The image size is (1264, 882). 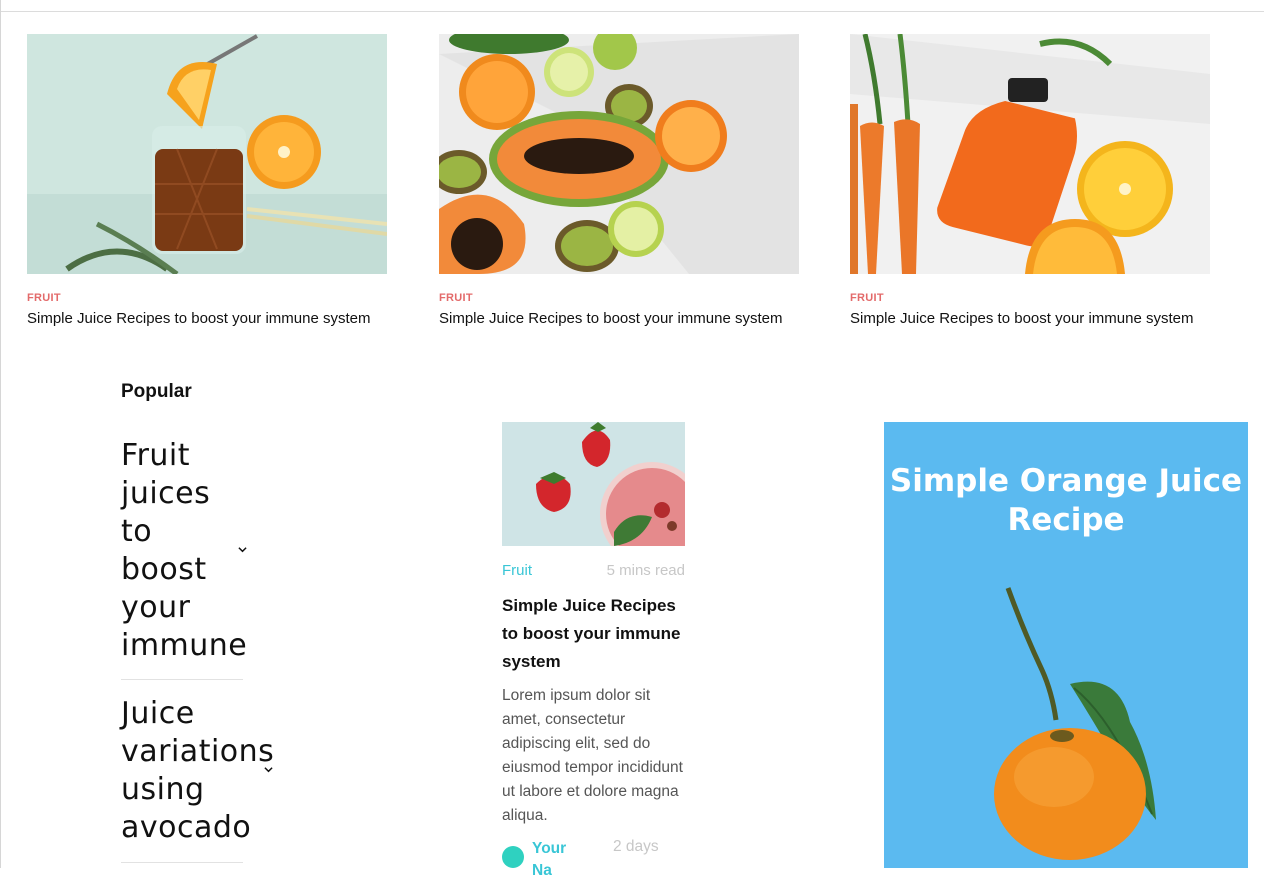 I want to click on accordion-item: Juice variations using avocado, so click(x=206, y=779).